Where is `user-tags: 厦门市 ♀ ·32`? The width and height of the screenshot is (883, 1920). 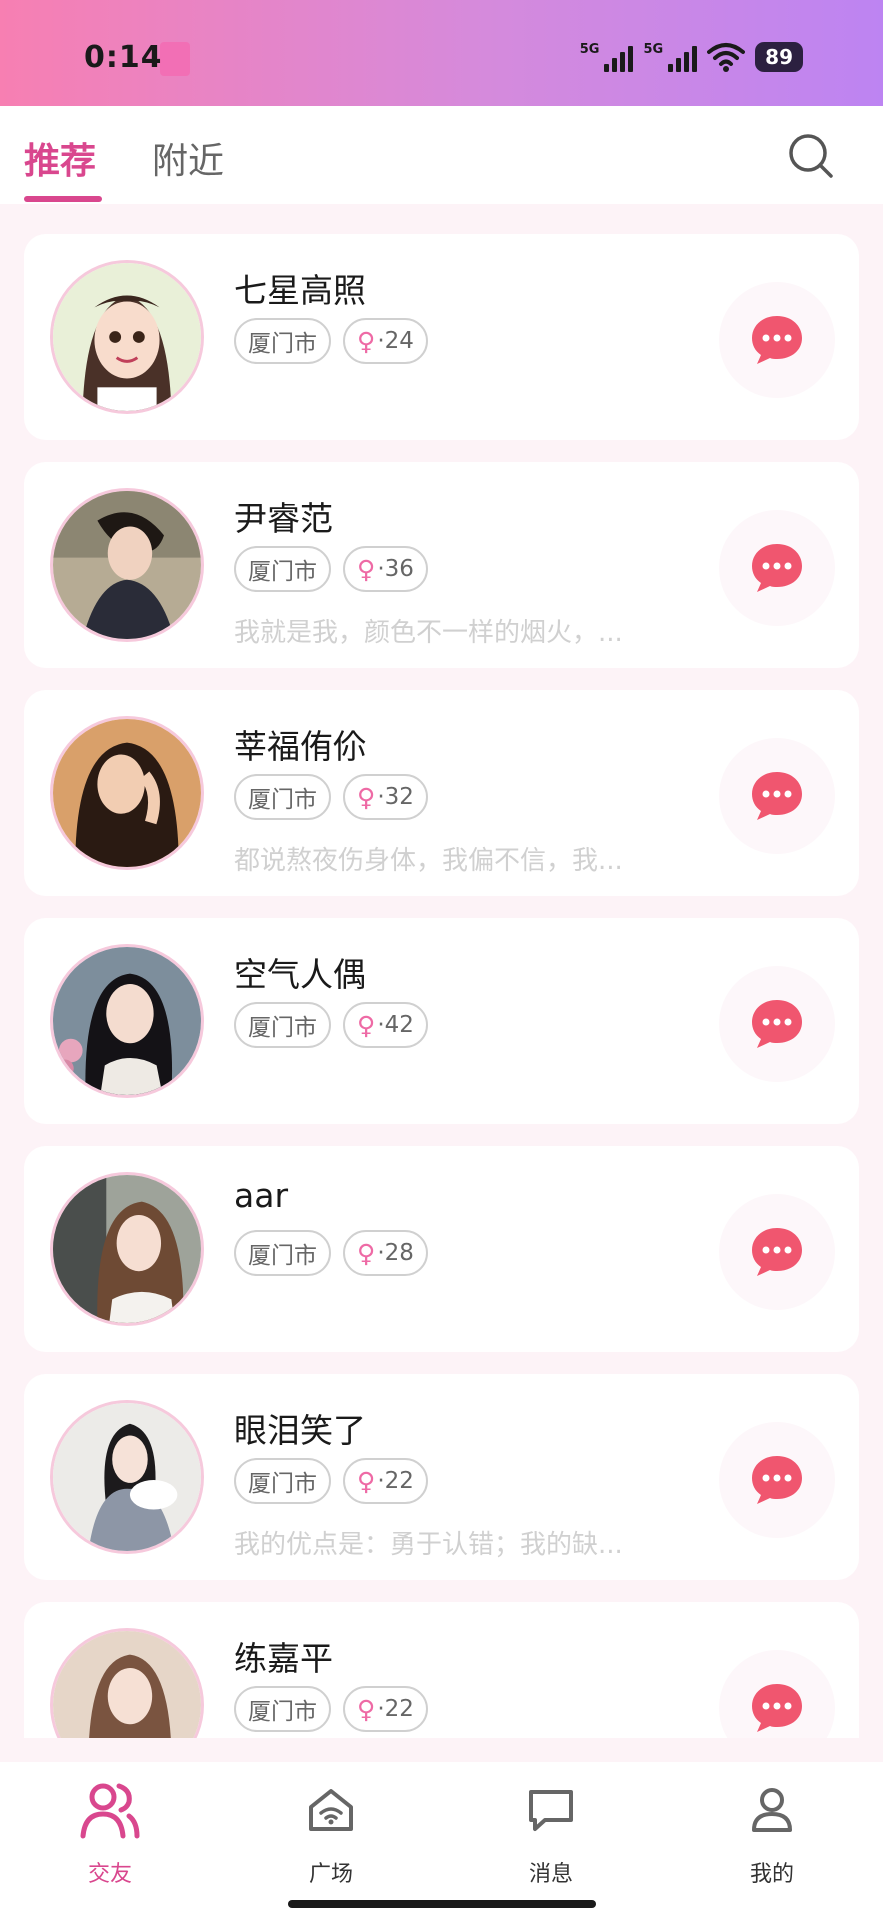
user-tags: 厦门市 ♀ ·32 is located at coordinates (331, 797).